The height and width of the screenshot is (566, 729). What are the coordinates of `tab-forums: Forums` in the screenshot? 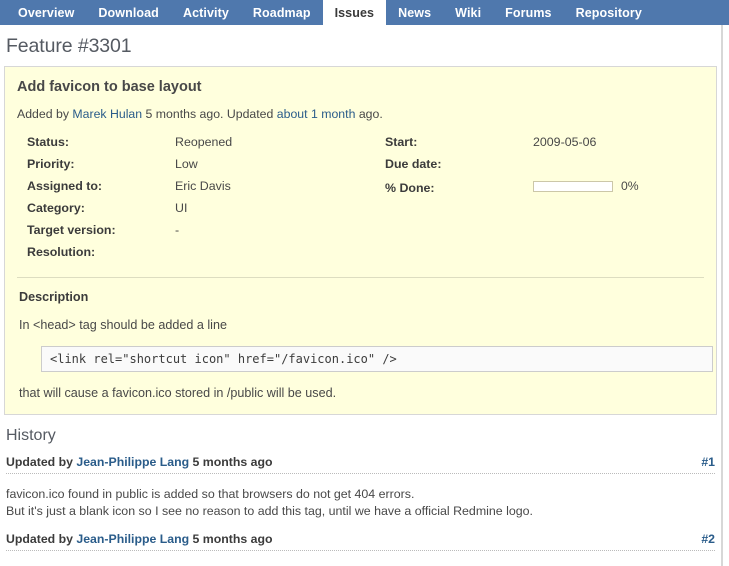 It's located at (528, 12).